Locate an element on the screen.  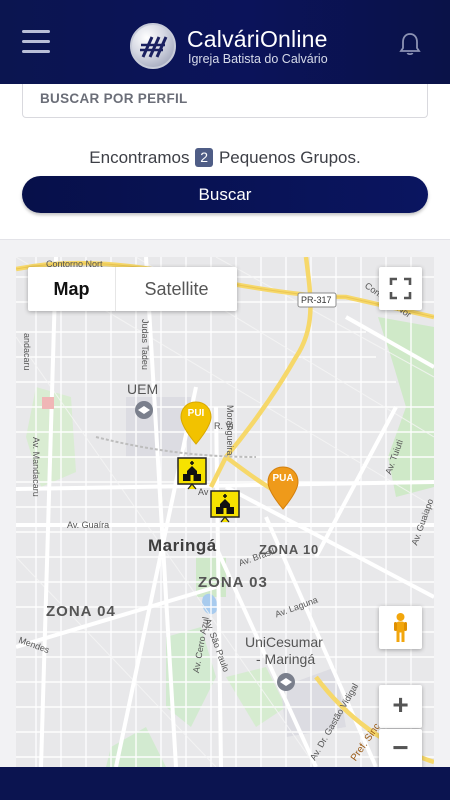
search-button: Buscar is located at coordinates (225, 194).